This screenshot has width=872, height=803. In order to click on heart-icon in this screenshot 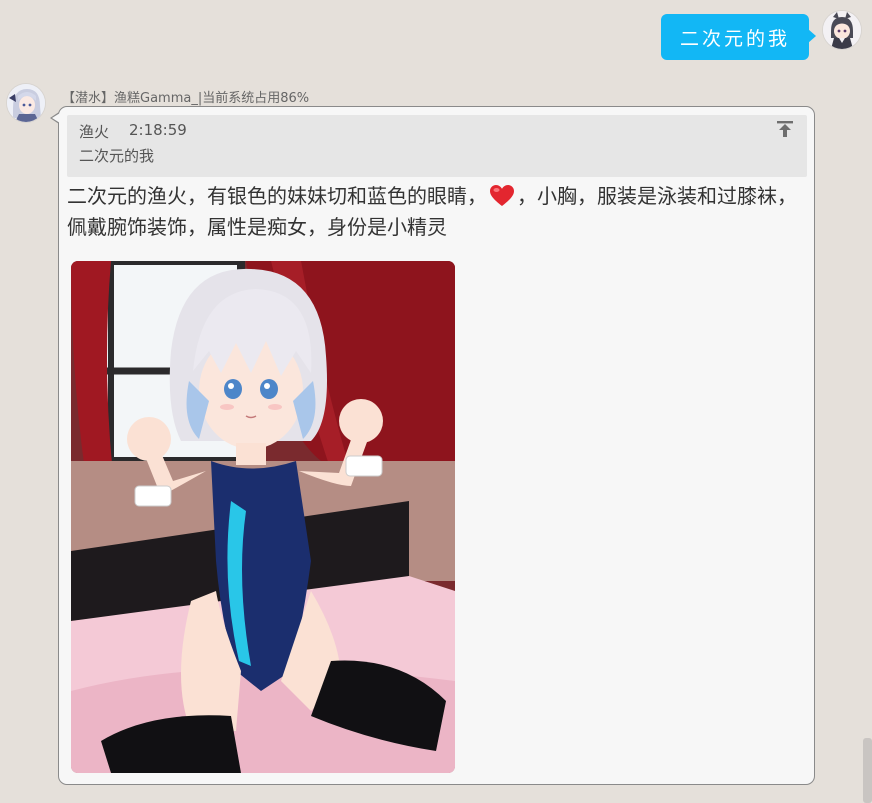, I will do `click(502, 195)`.